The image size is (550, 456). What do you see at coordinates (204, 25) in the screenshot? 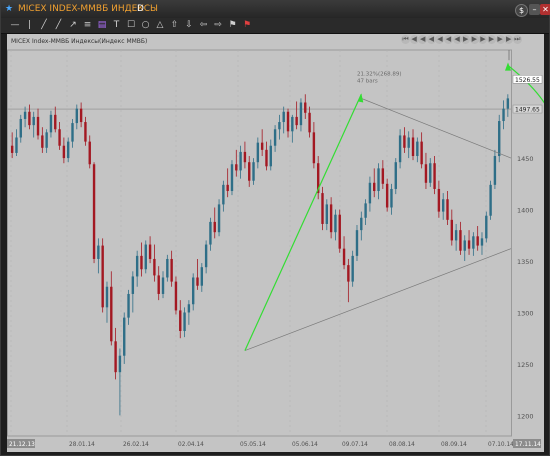
I see `arrow-left-icon: ⇦` at bounding box center [204, 25].